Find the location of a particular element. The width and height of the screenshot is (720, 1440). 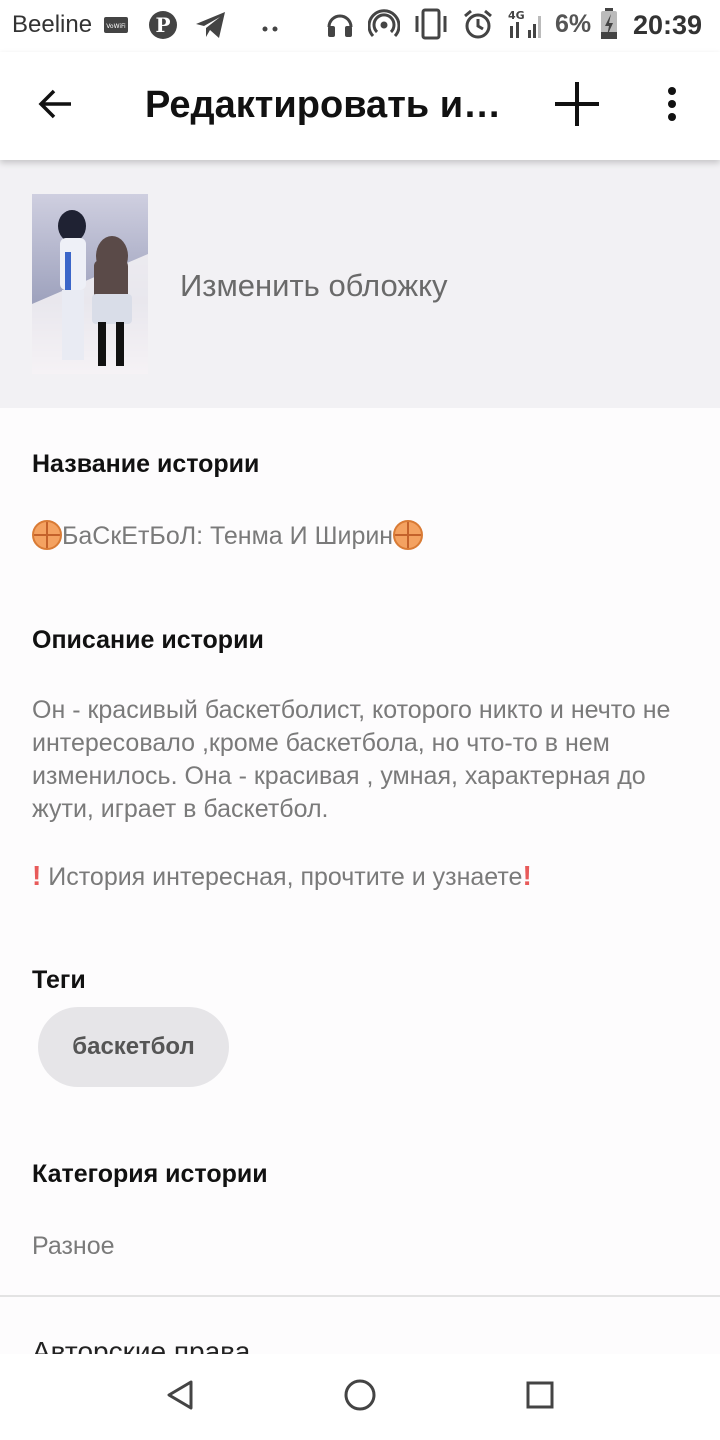

alarm-icon is located at coordinates (478, 26).